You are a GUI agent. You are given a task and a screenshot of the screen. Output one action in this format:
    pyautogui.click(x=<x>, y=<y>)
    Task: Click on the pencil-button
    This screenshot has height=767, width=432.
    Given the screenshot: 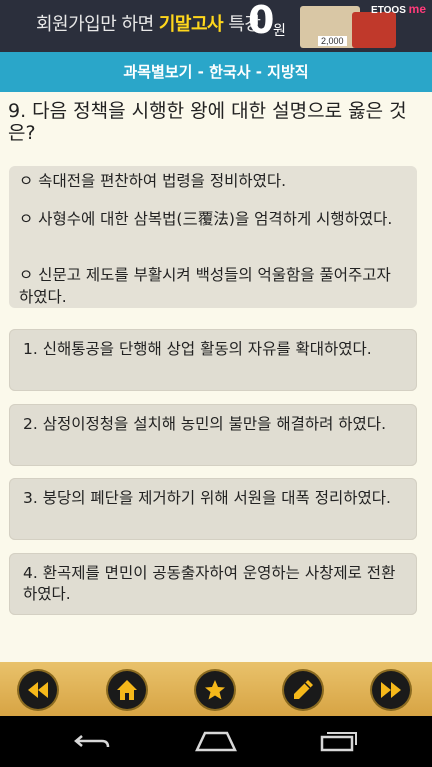 What is the action you would take?
    pyautogui.click(x=303, y=690)
    